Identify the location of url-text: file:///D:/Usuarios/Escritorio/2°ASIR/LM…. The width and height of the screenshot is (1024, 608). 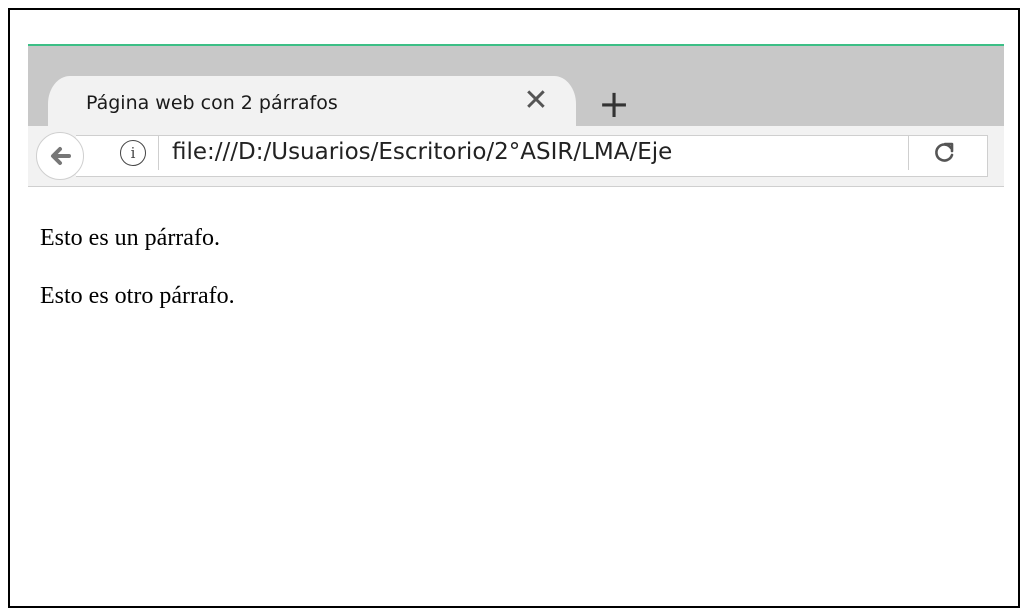
(422, 152).